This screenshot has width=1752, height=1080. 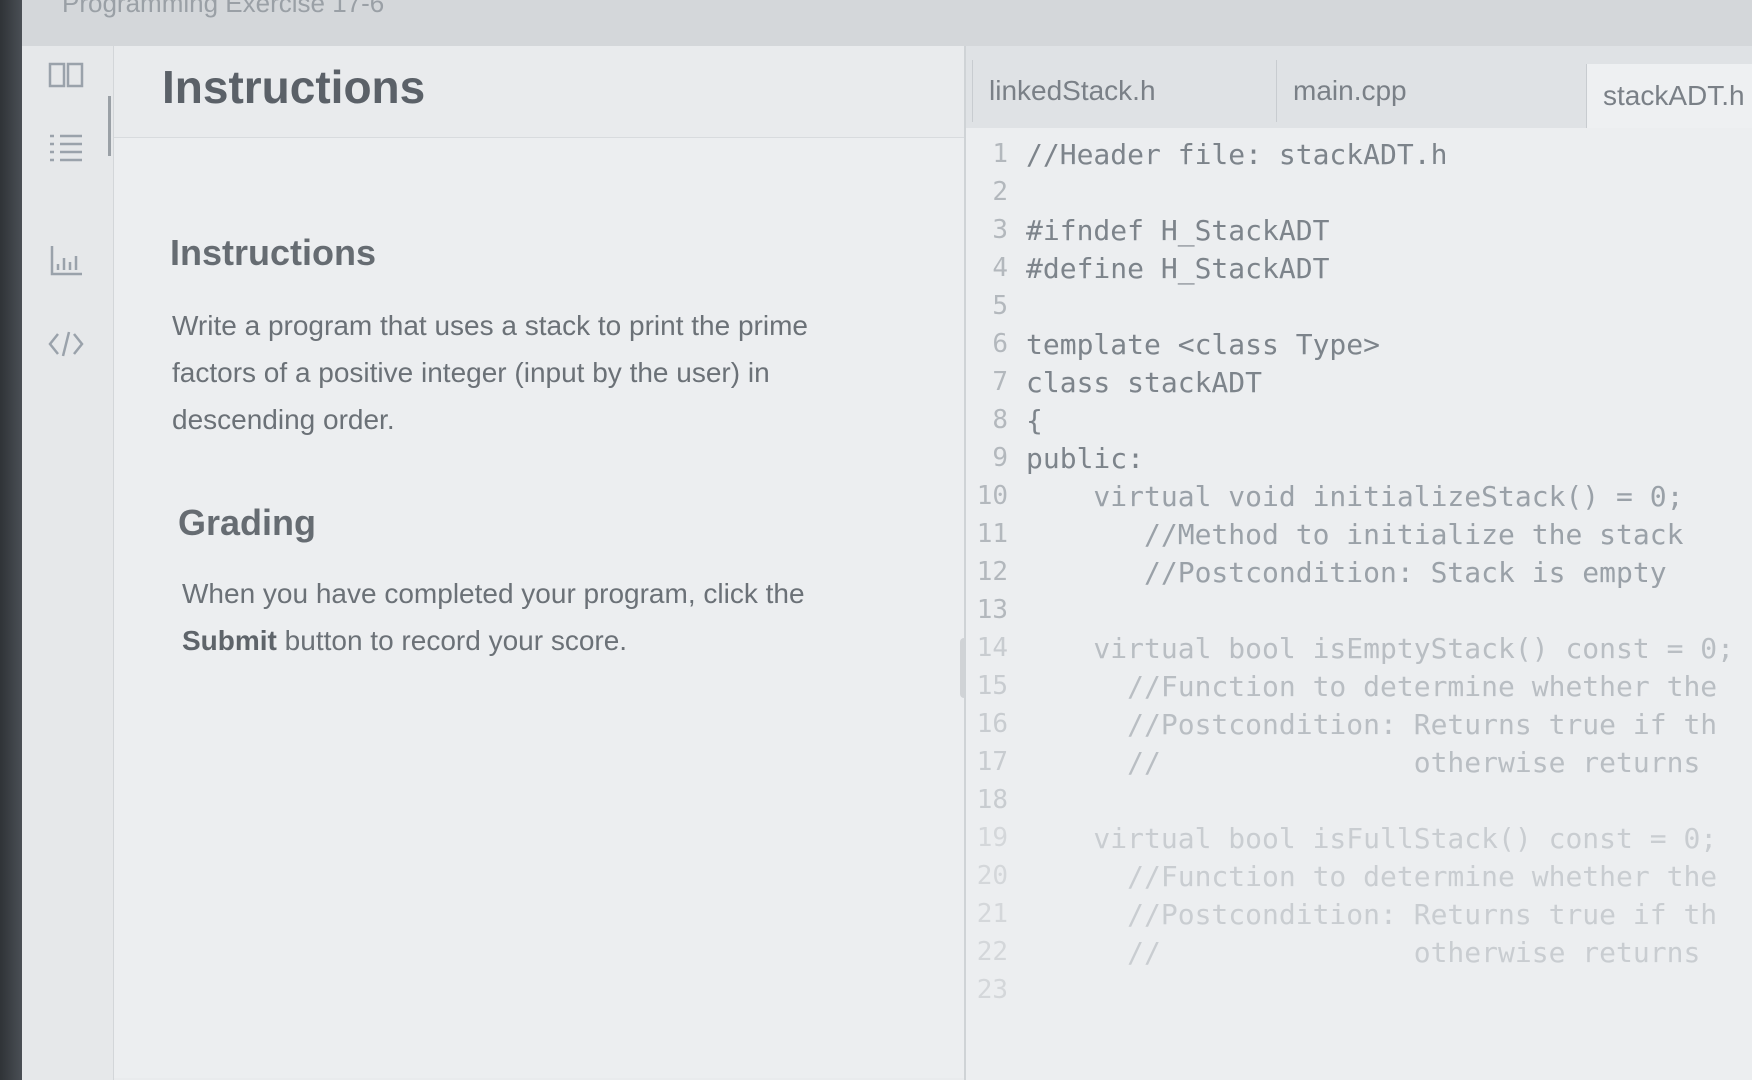 What do you see at coordinates (1359, 800) in the screenshot?
I see `code-line: 18` at bounding box center [1359, 800].